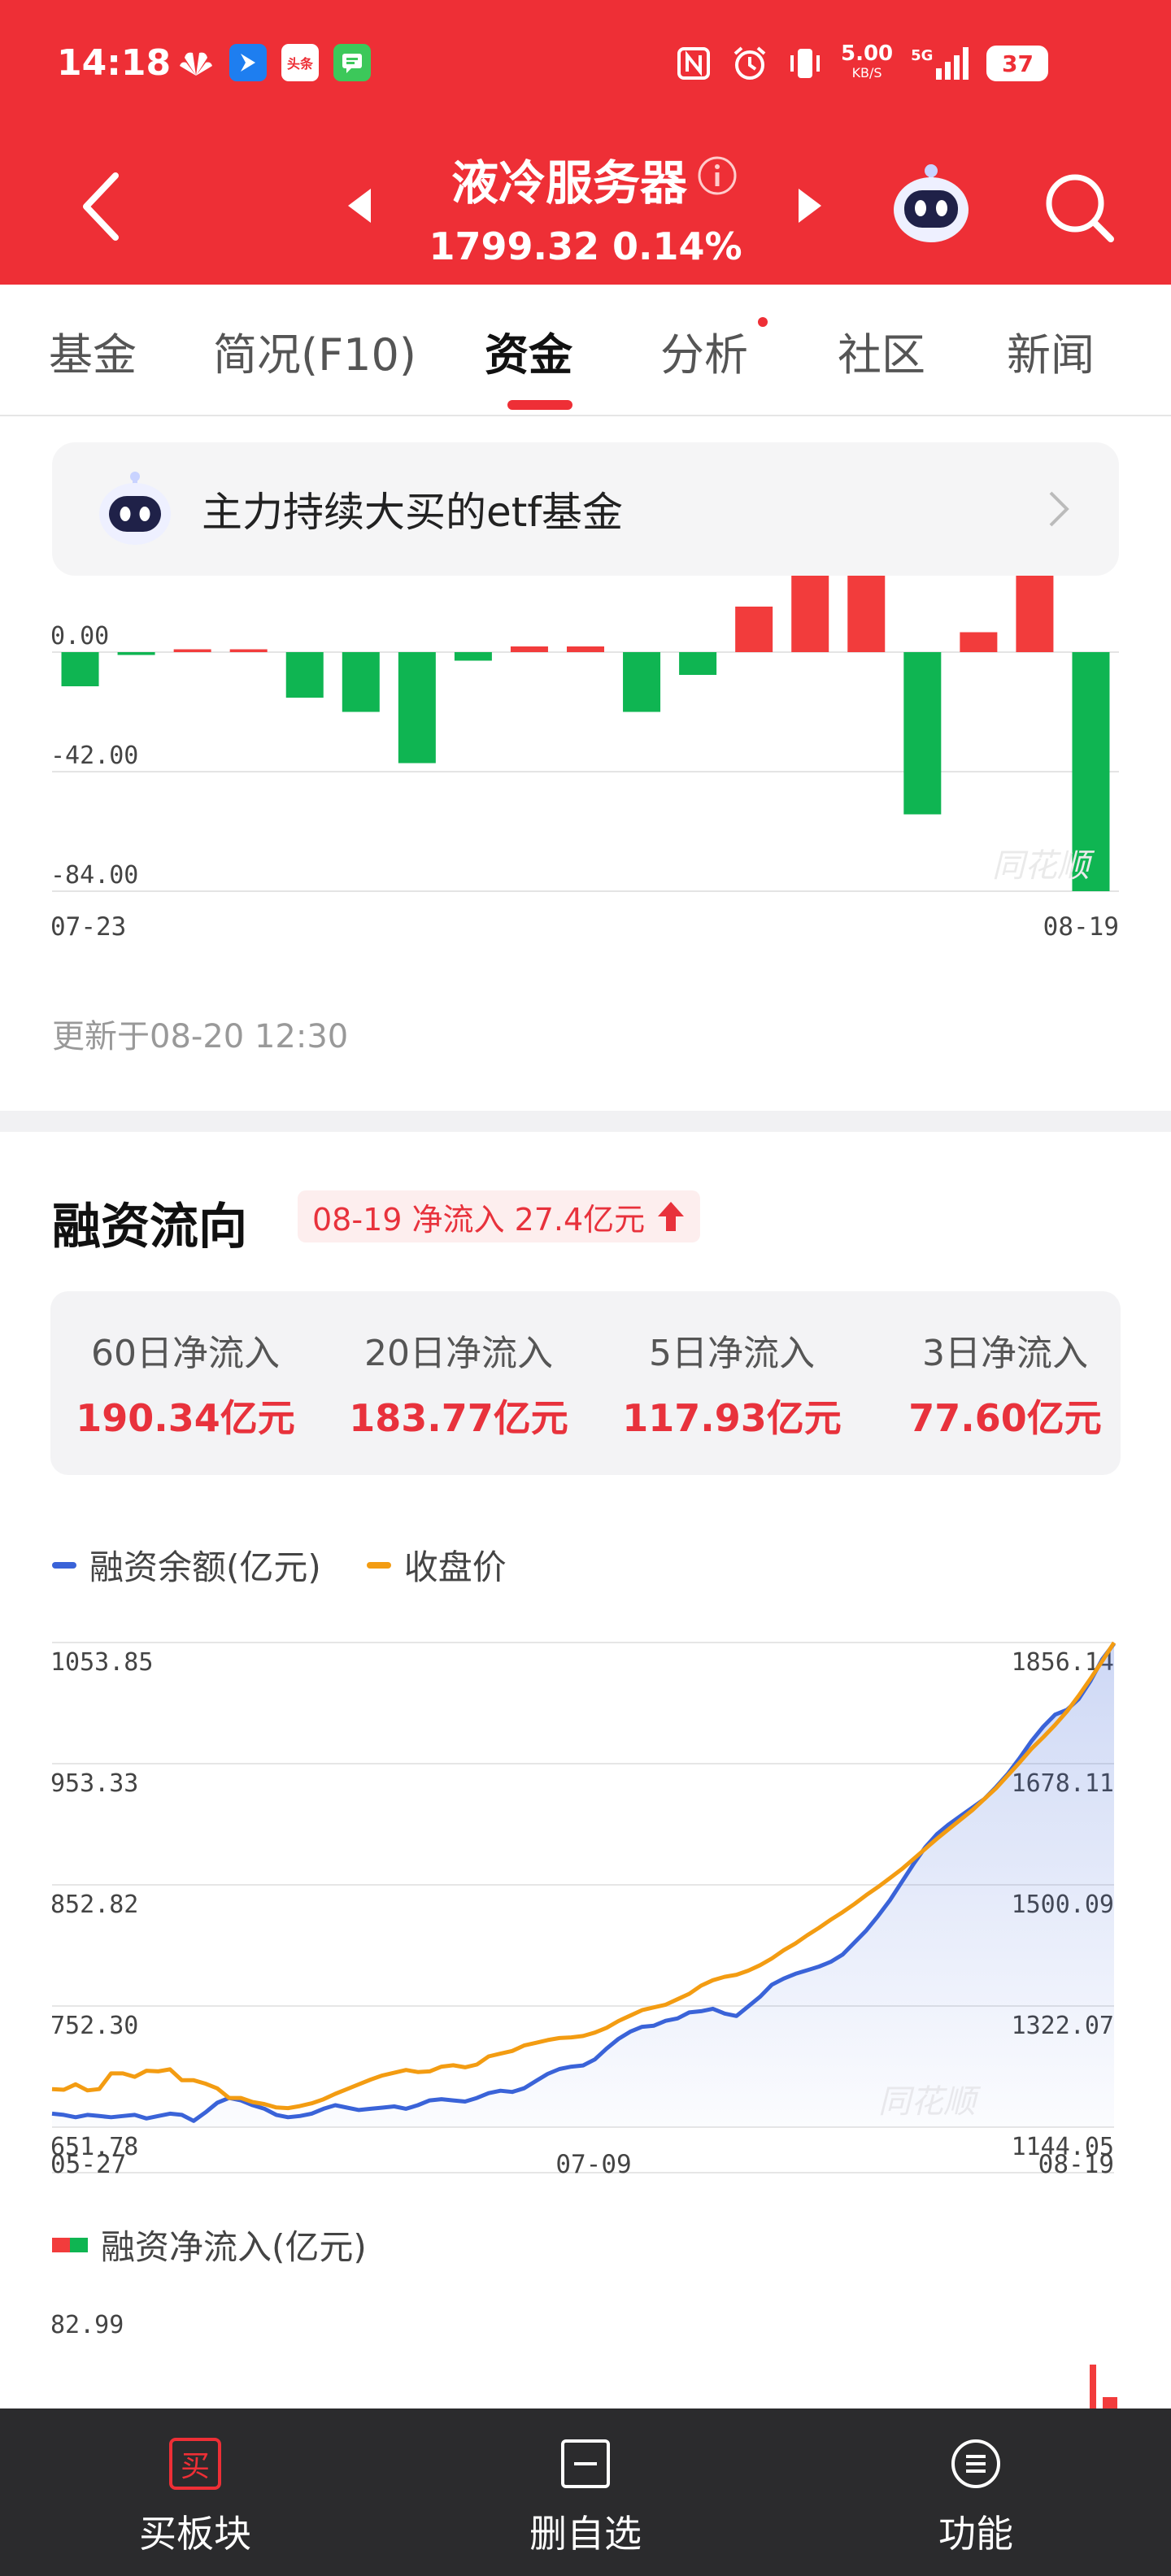  Describe the element at coordinates (64, 1565) in the screenshot. I see `legend-swatch-balance` at that location.